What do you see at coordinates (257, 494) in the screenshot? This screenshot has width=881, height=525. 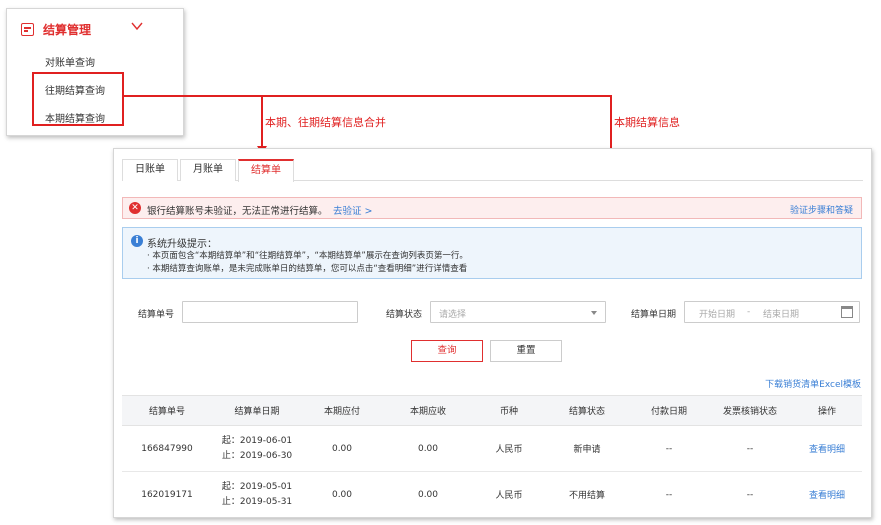 I see `settle-date-cell: 起：2019-05-01 止：2019-05-31` at bounding box center [257, 494].